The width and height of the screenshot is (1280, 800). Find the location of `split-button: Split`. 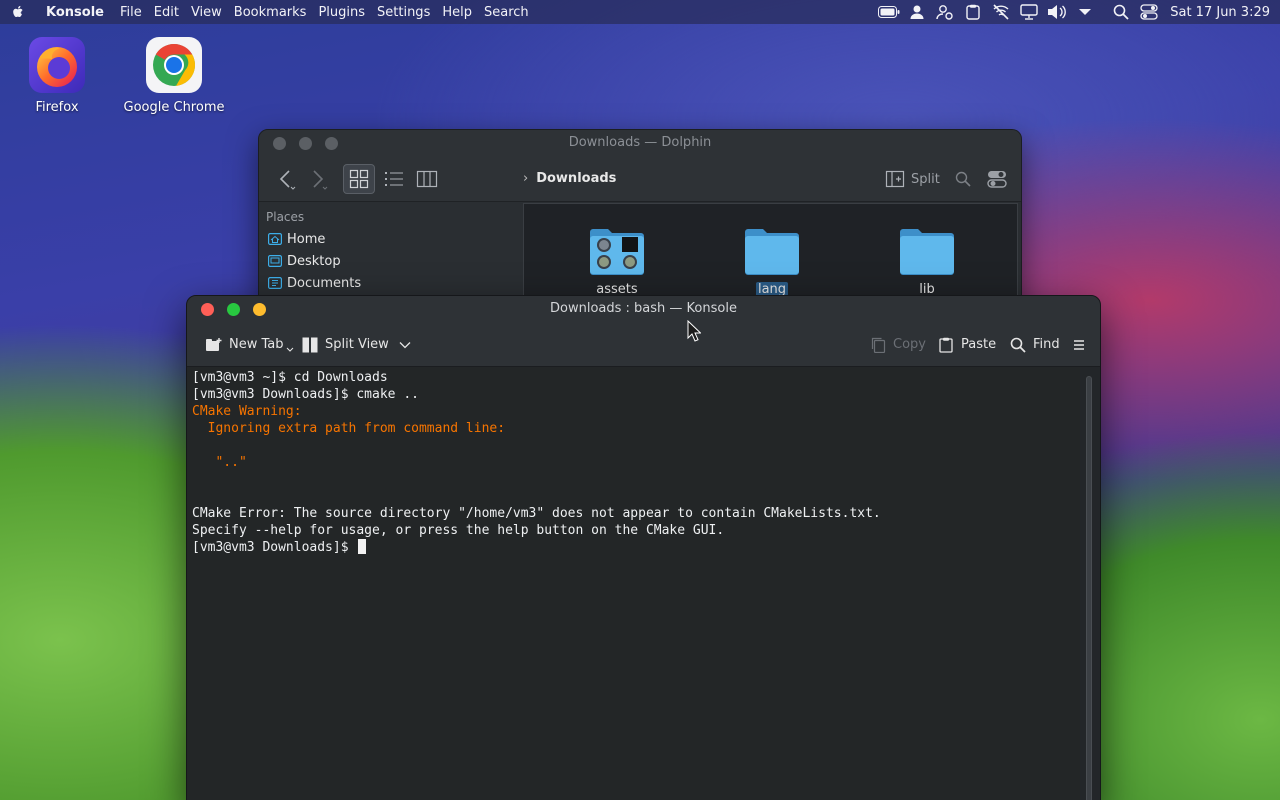

split-button: Split is located at coordinates (912, 179).